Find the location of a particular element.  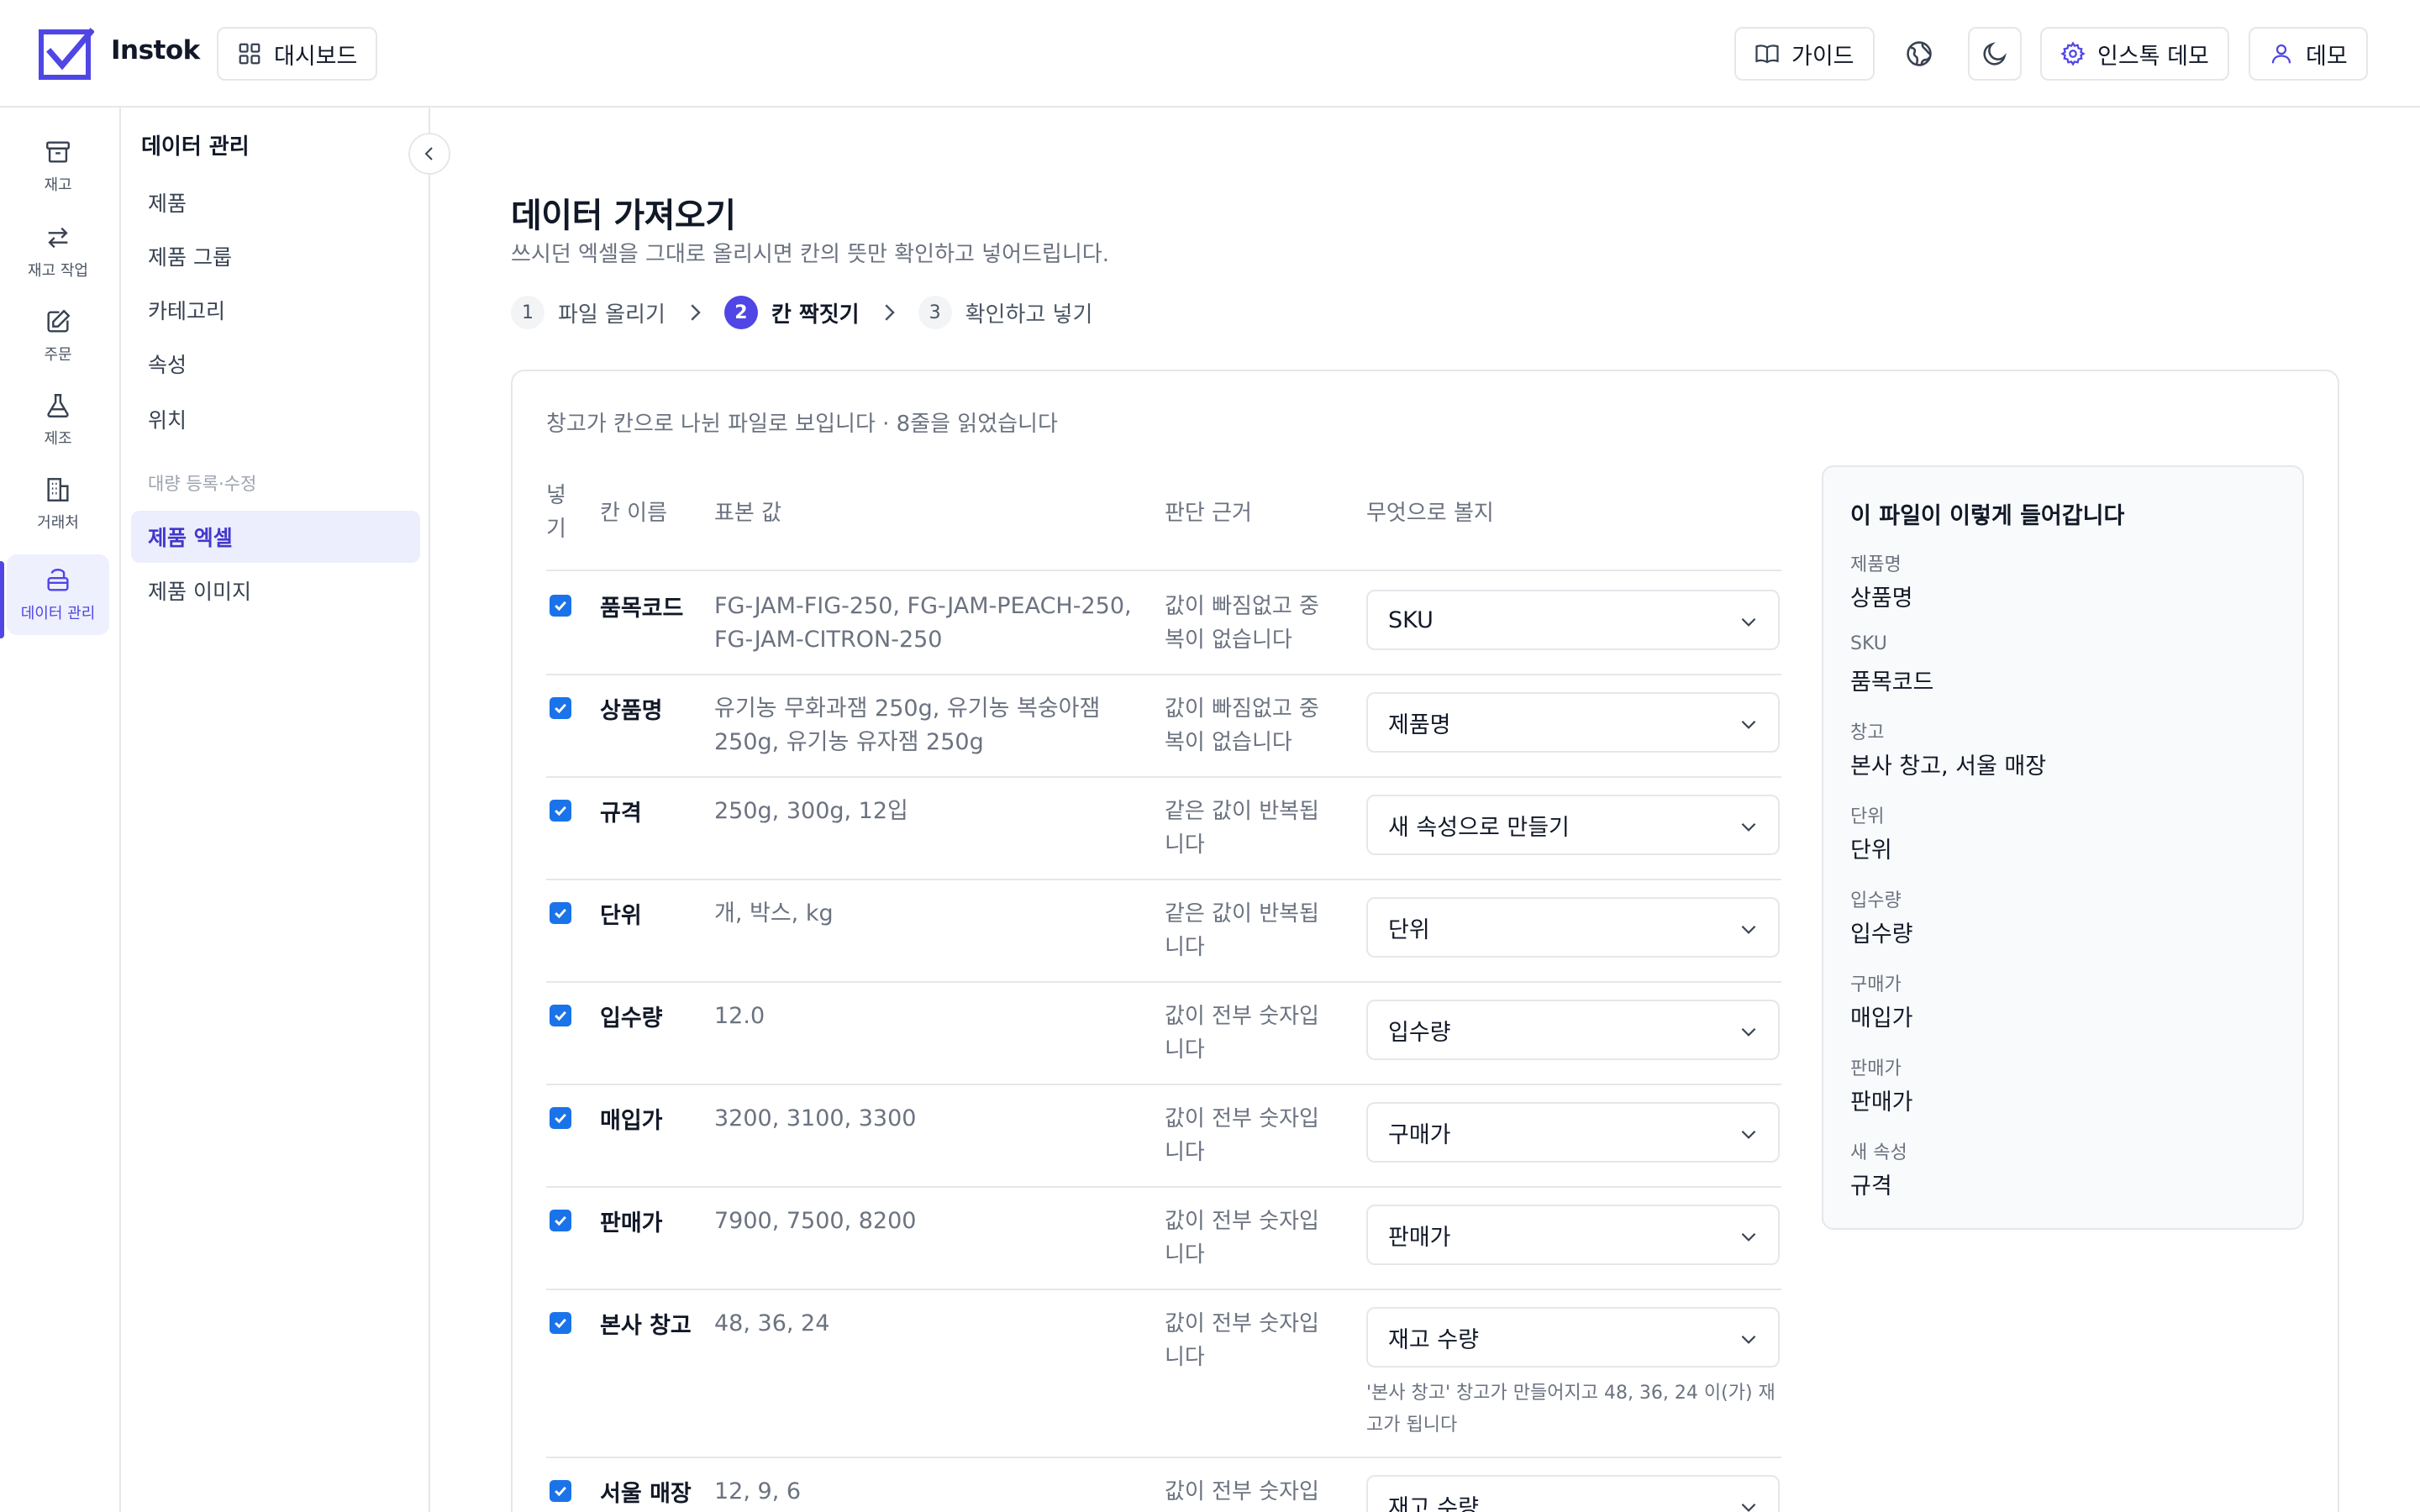

collapse-sidebar-button is located at coordinates (429, 154).